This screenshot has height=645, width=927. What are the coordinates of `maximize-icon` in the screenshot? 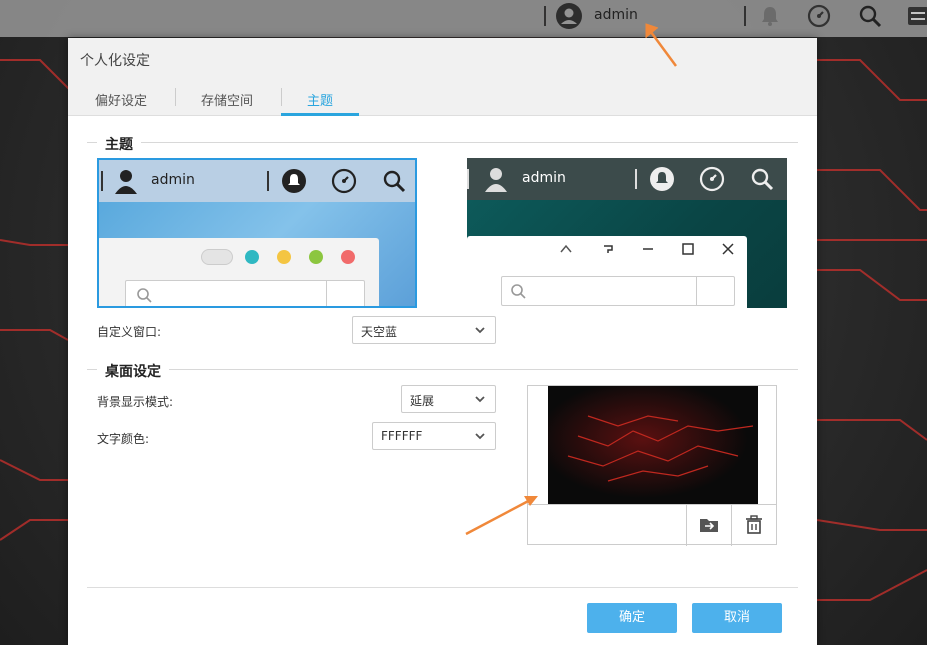 It's located at (688, 249).